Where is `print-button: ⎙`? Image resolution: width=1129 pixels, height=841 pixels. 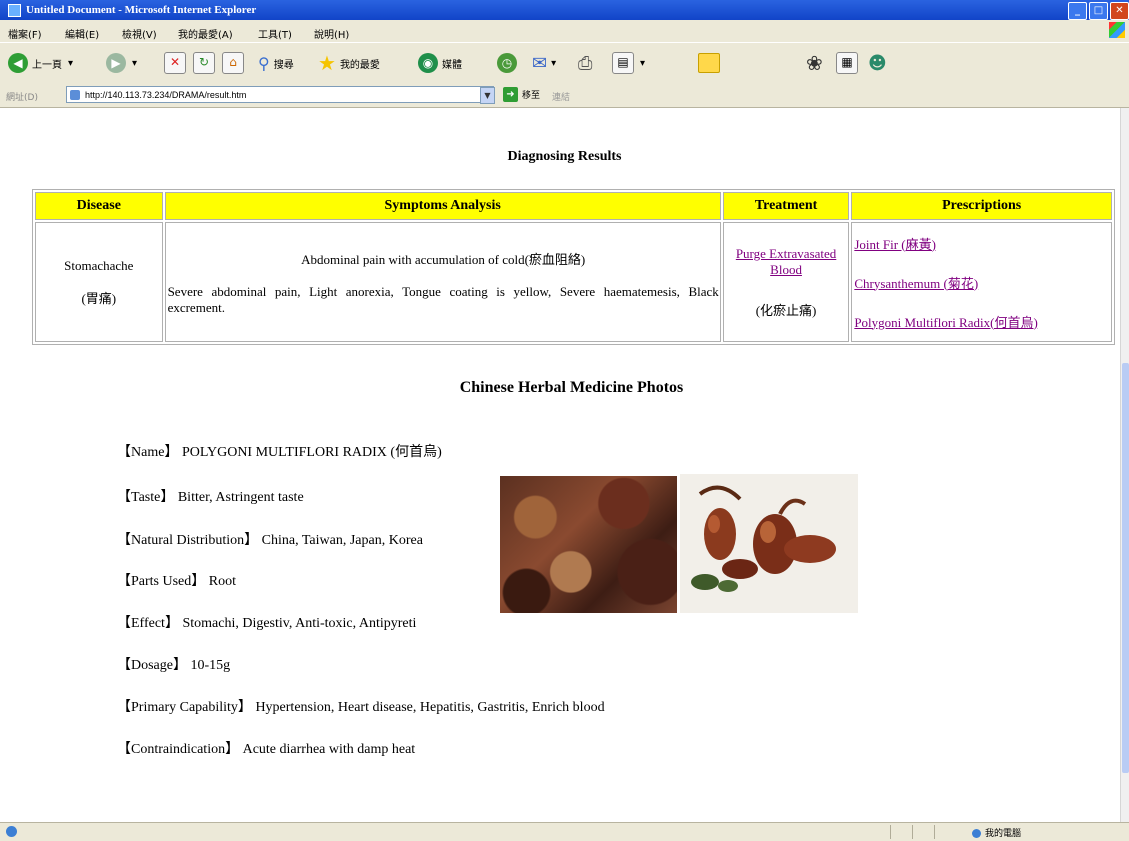
print-button: ⎙ is located at coordinates (585, 63).